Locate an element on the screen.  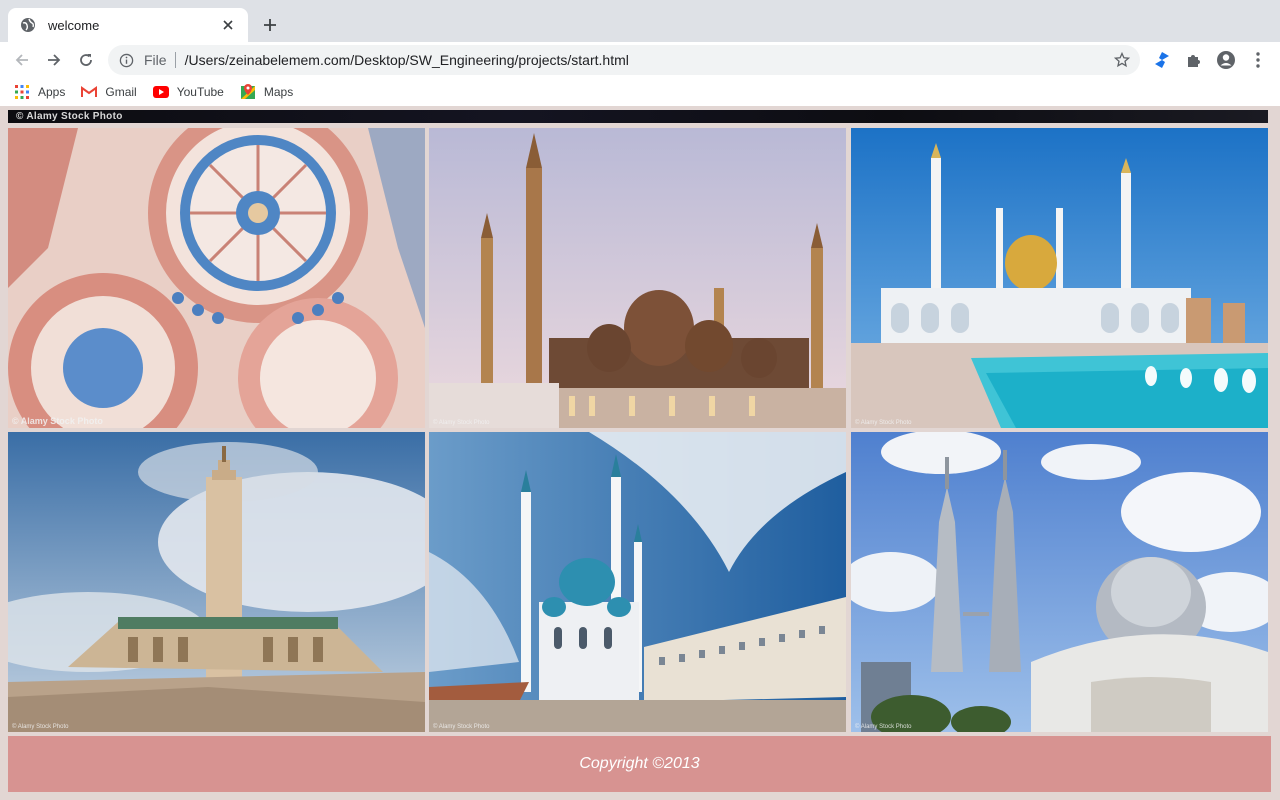
reload-button is located at coordinates (86, 60).